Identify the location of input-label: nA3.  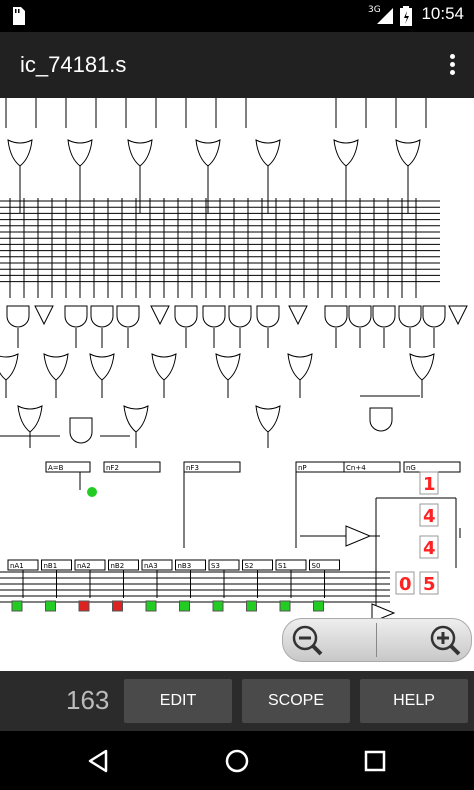
(151, 566).